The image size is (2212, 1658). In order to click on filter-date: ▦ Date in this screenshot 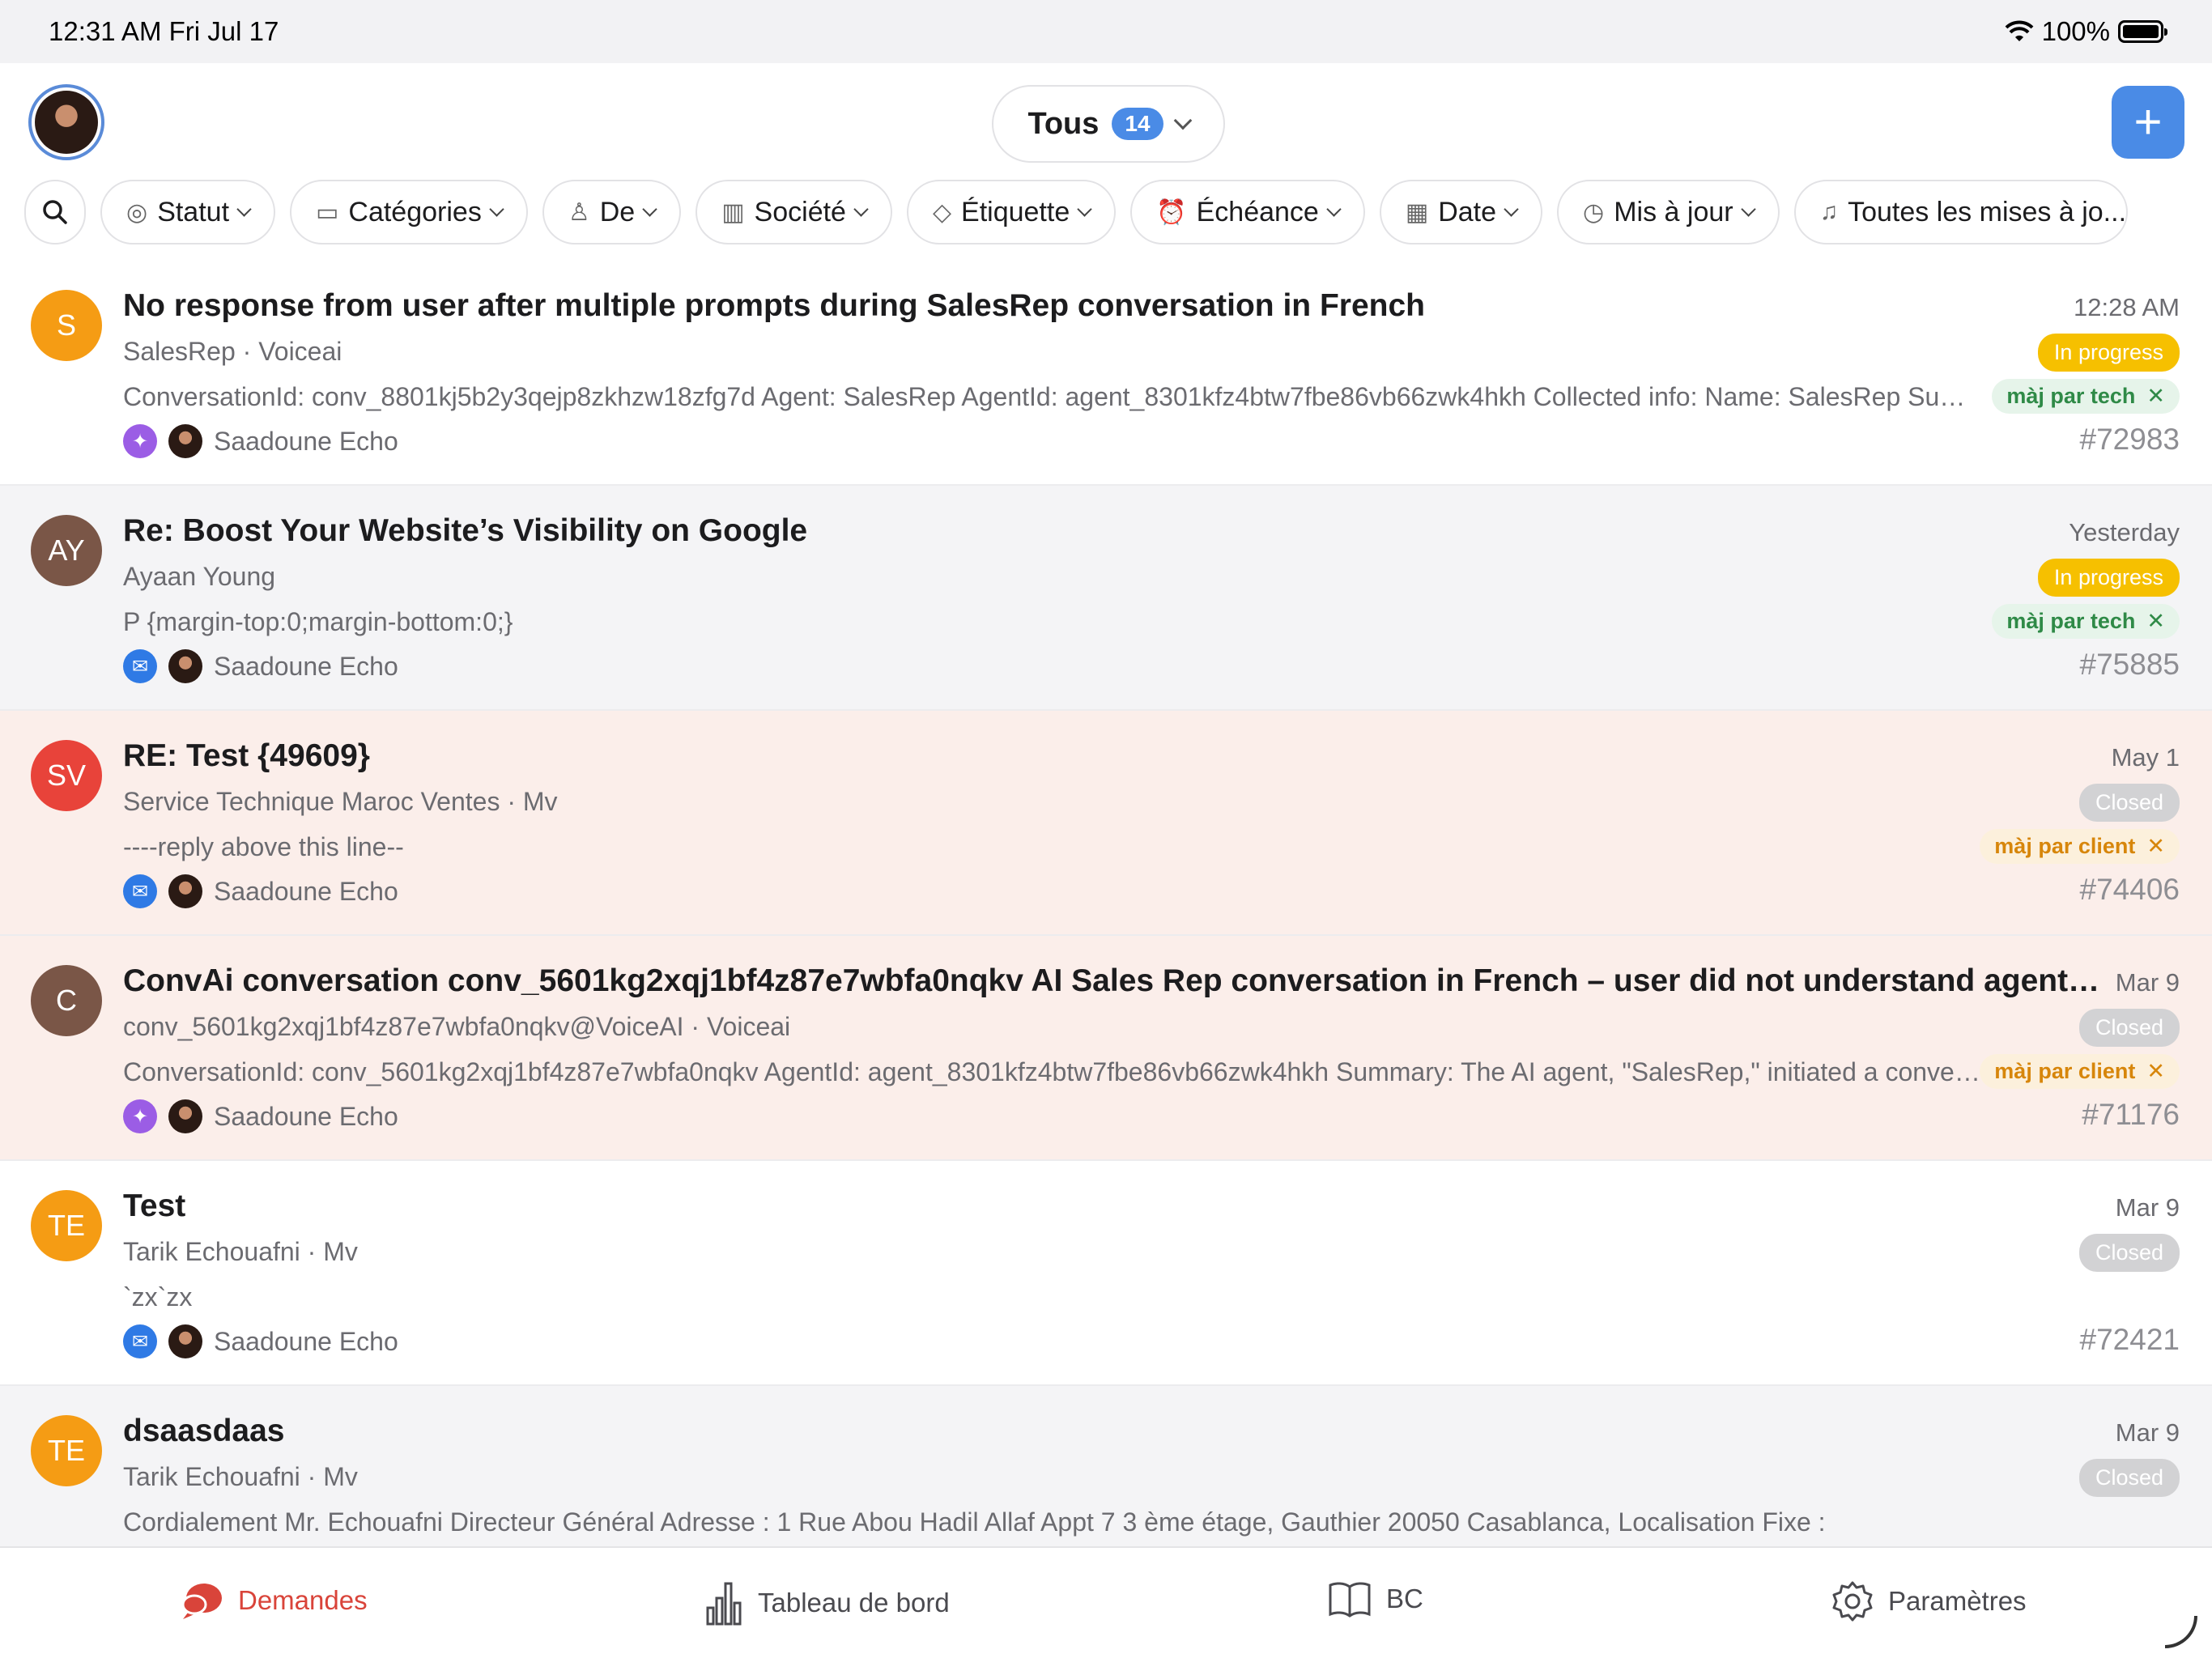, I will do `click(1461, 212)`.